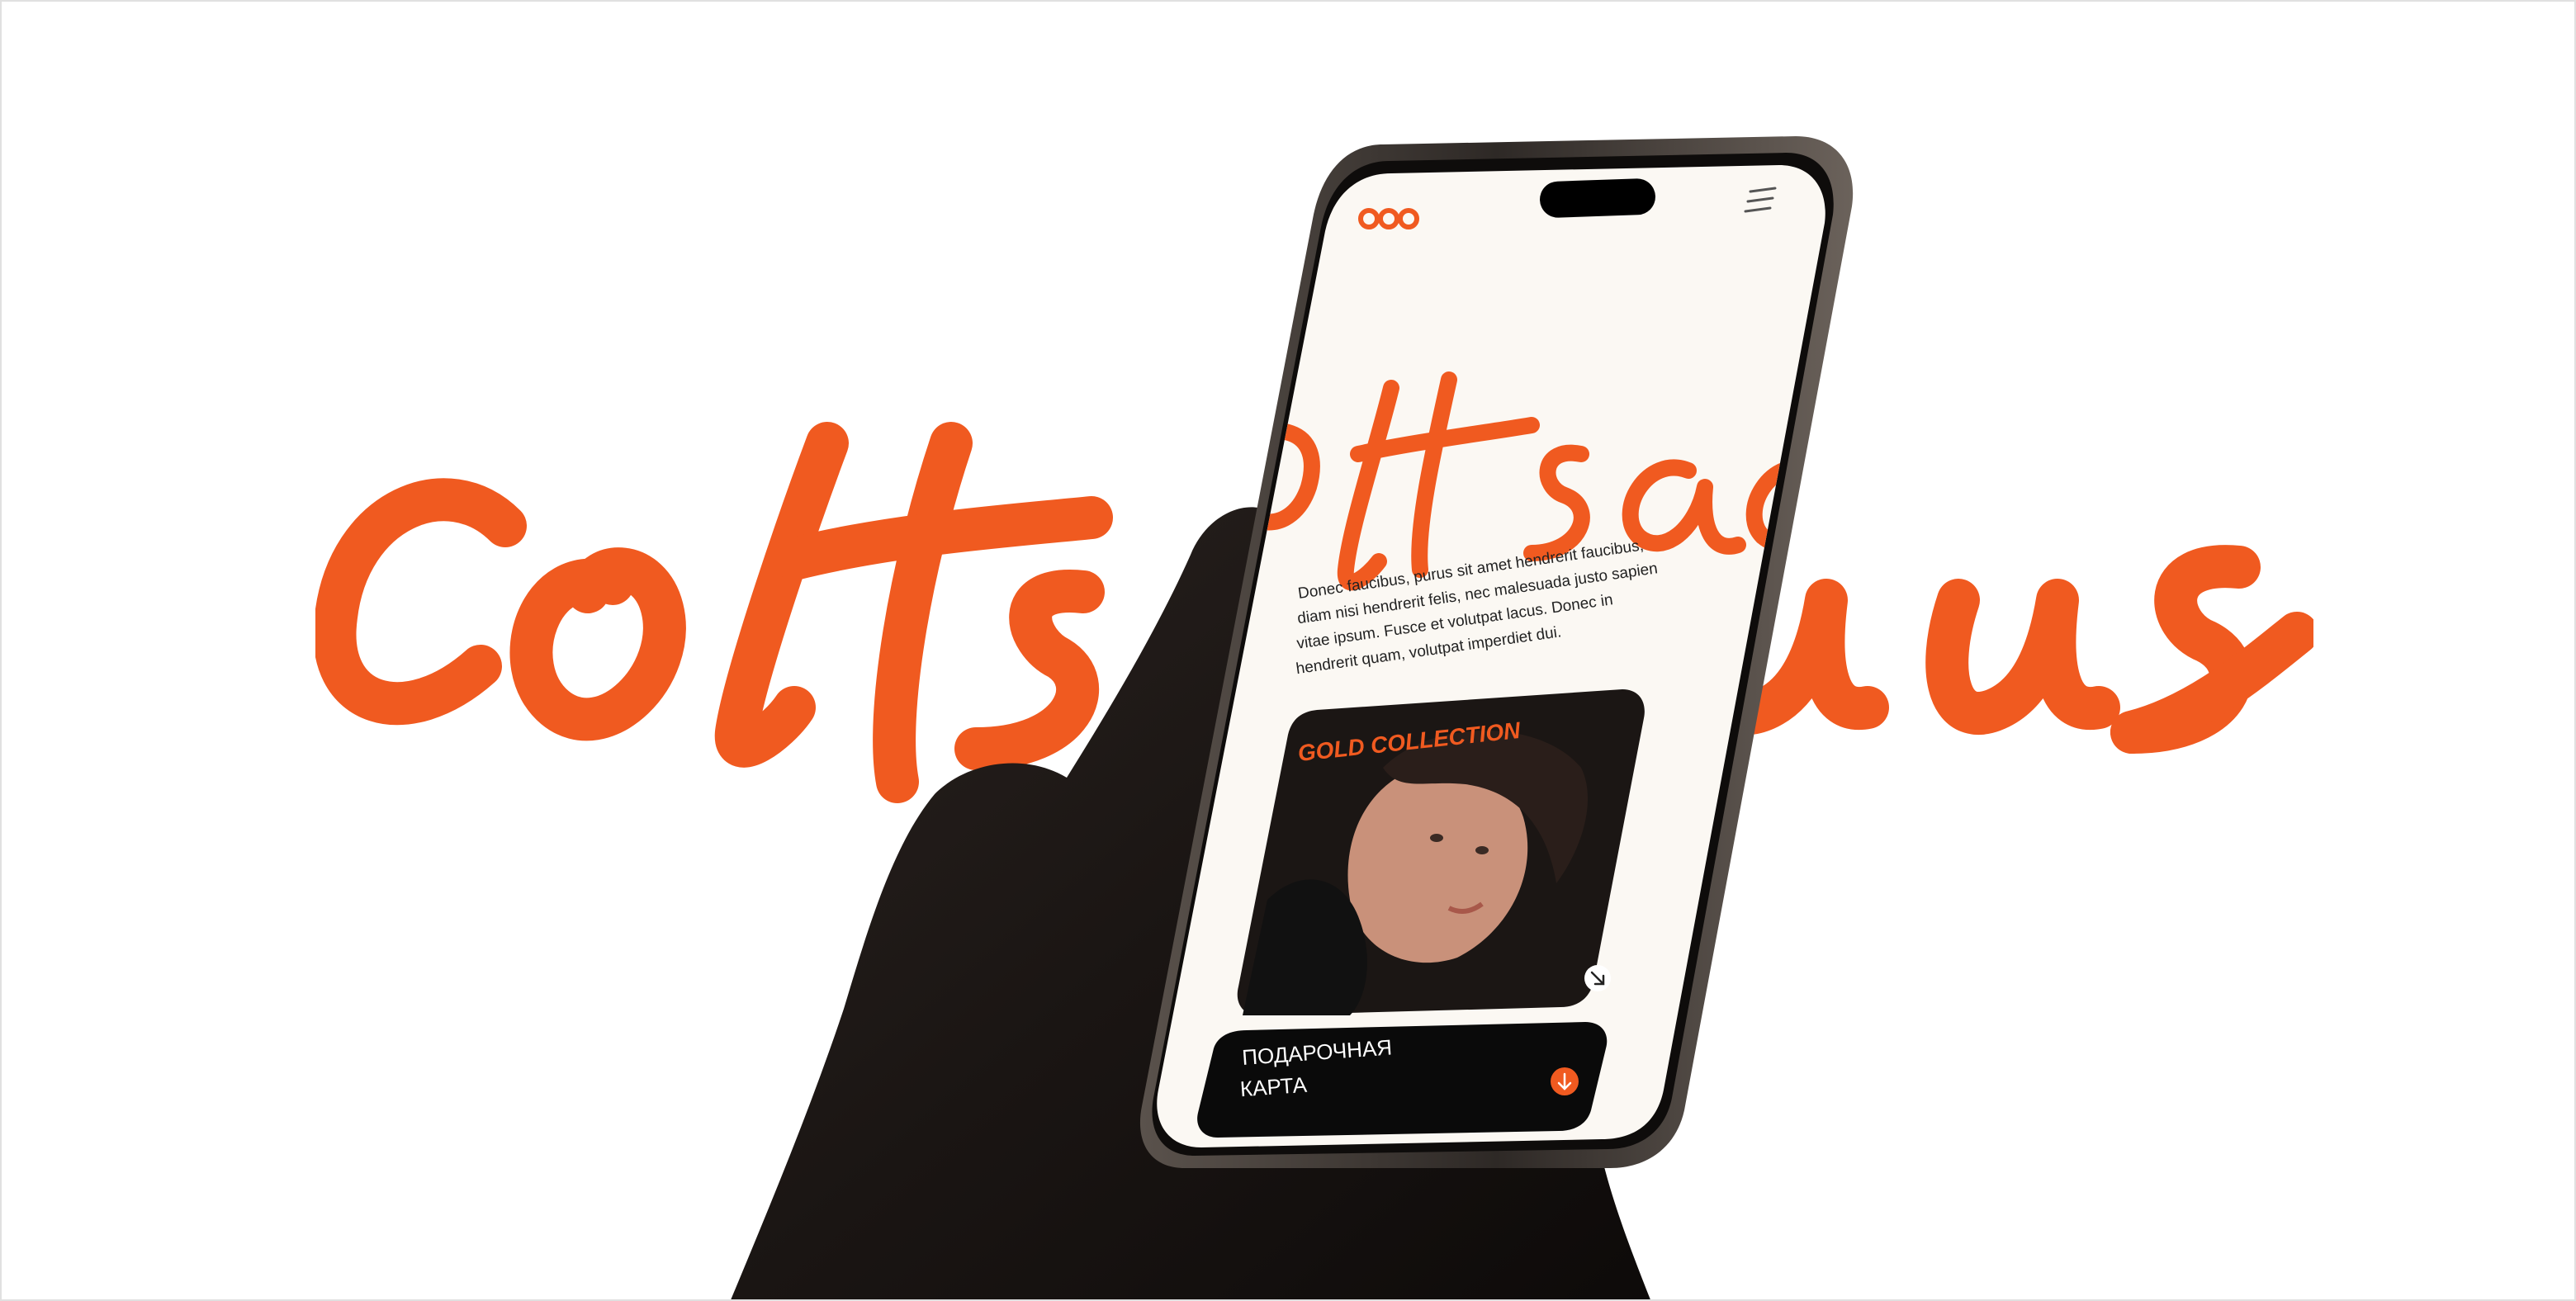 This screenshot has width=2576, height=1301. Describe the element at coordinates (1441, 852) in the screenshot. I see `gold-collection-card: GOLD COLLECTION` at that location.